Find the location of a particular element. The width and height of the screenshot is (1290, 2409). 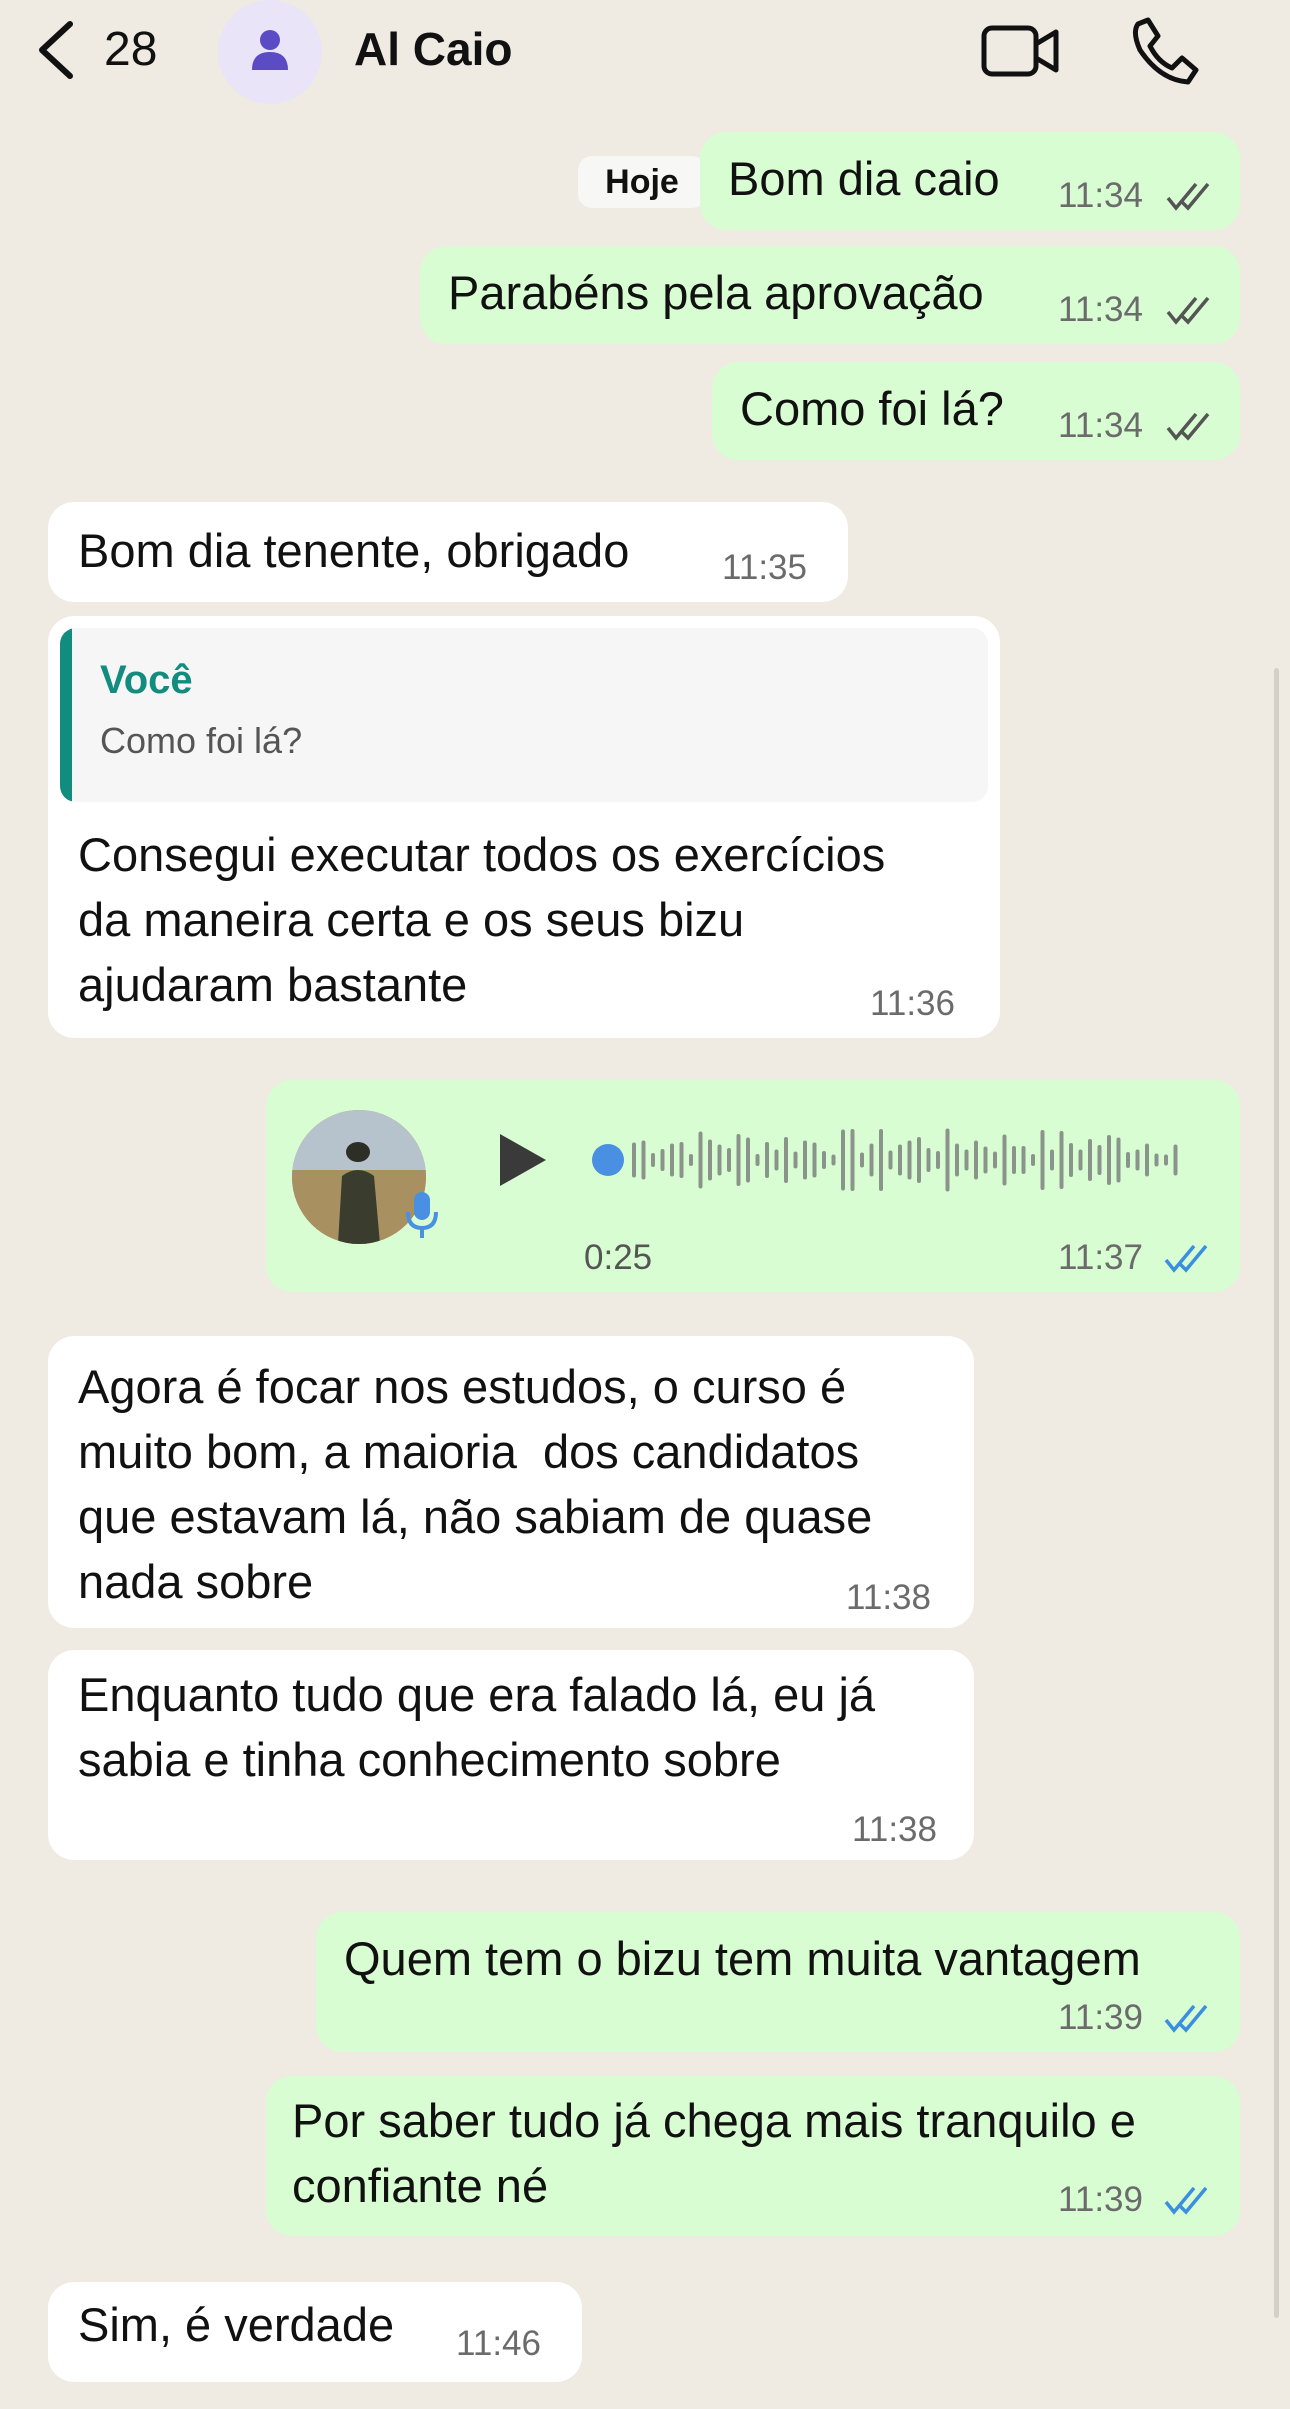

scrollbar is located at coordinates (1276, 1493).